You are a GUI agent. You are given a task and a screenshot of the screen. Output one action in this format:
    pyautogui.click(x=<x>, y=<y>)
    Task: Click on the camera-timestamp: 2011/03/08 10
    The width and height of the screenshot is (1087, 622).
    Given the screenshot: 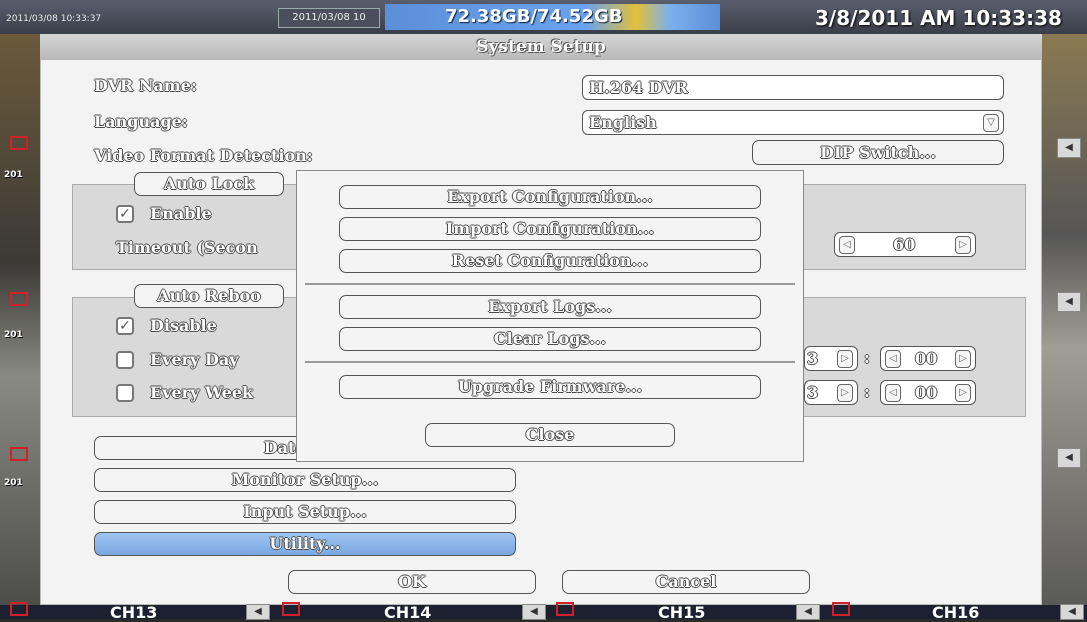 What is the action you would take?
    pyautogui.click(x=329, y=18)
    